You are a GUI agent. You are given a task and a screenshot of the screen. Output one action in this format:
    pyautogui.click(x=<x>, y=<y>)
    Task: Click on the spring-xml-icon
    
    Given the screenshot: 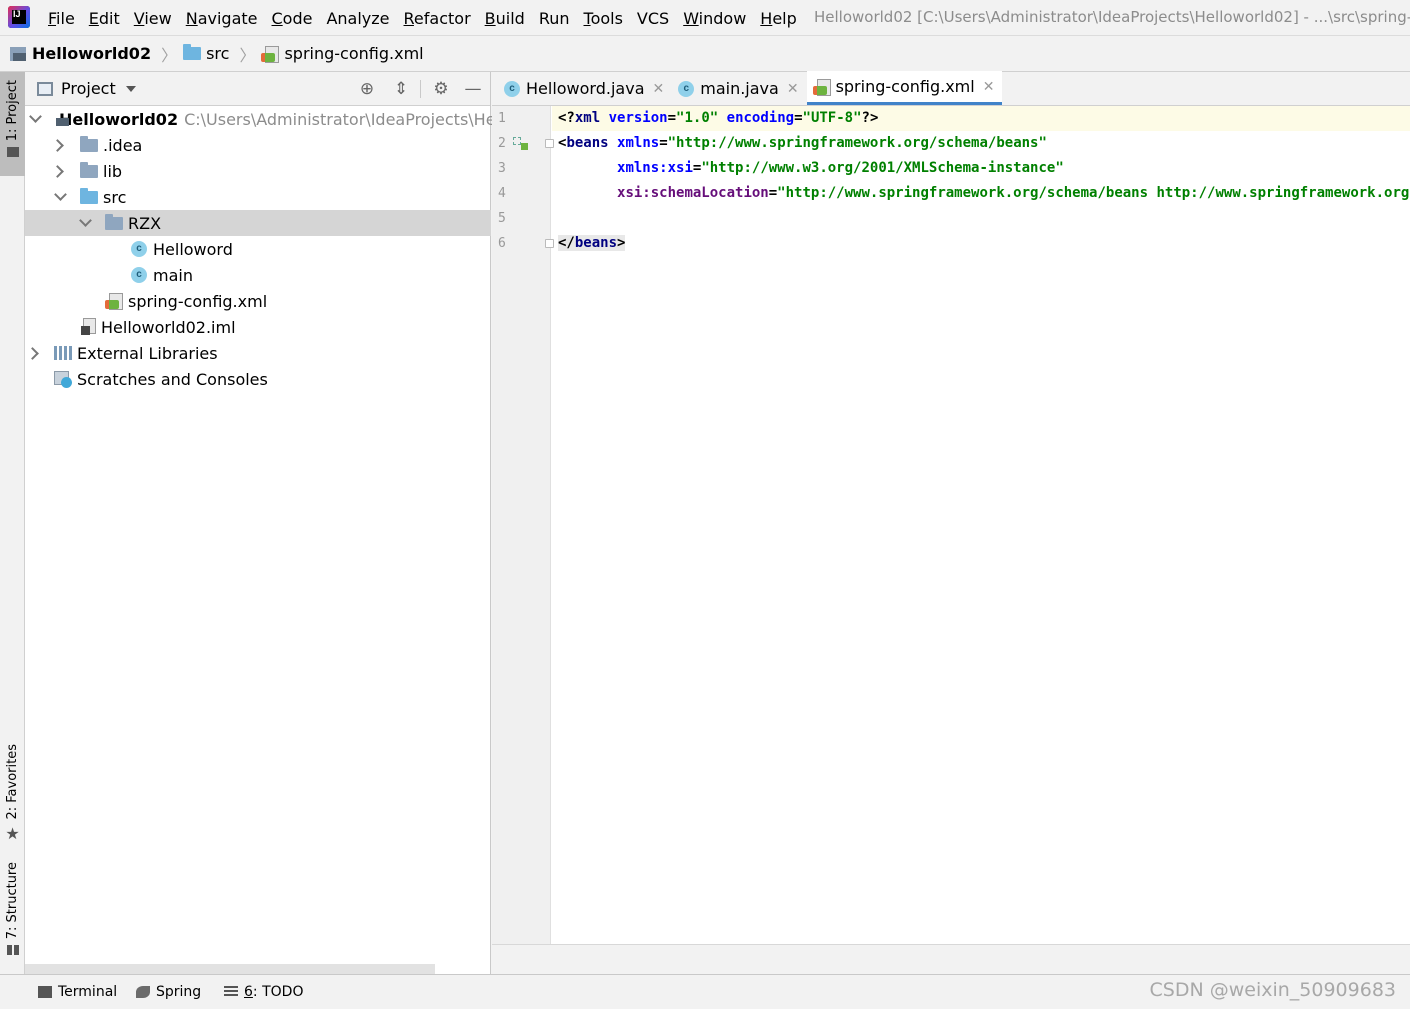 What is the action you would take?
    pyautogui.click(x=114, y=301)
    